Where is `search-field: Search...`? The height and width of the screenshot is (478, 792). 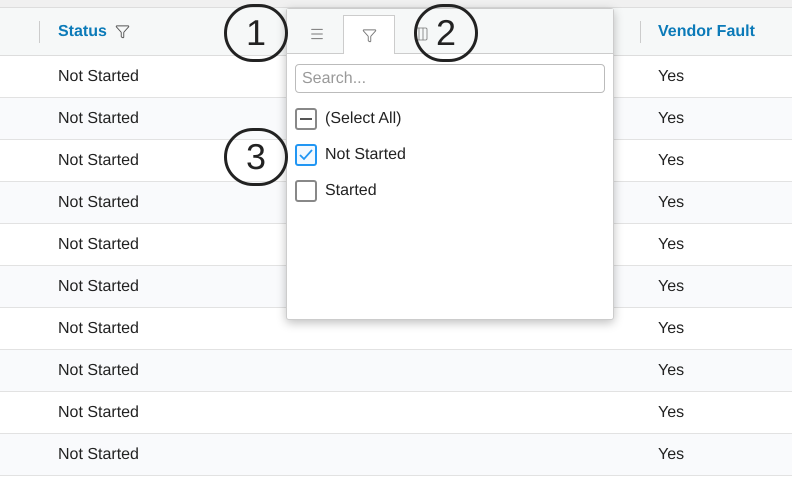 search-field: Search... is located at coordinates (450, 78).